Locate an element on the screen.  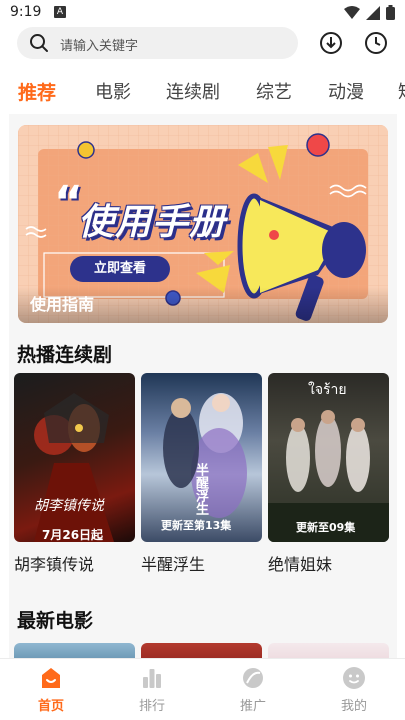
series-card: 半醒浮生 更新至第13集 半醒浮生 is located at coordinates (201, 473).